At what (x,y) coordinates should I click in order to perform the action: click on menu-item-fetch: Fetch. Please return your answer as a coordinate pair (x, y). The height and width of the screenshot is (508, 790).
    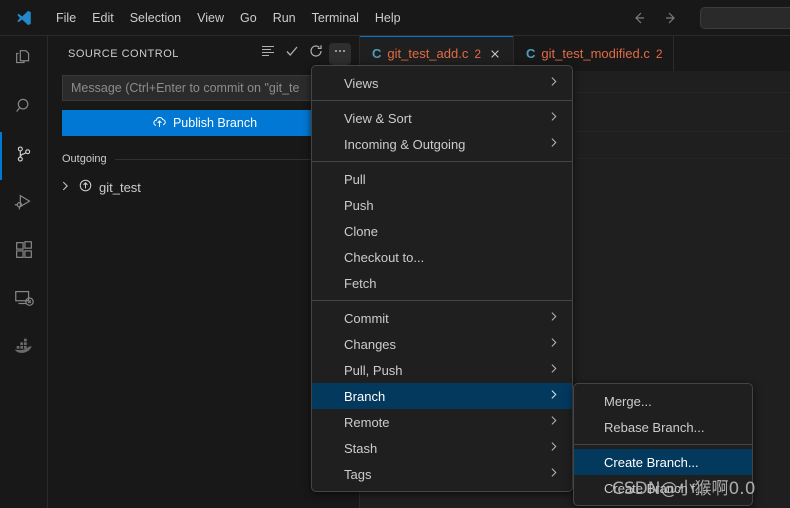
    Looking at the image, I should click on (442, 283).